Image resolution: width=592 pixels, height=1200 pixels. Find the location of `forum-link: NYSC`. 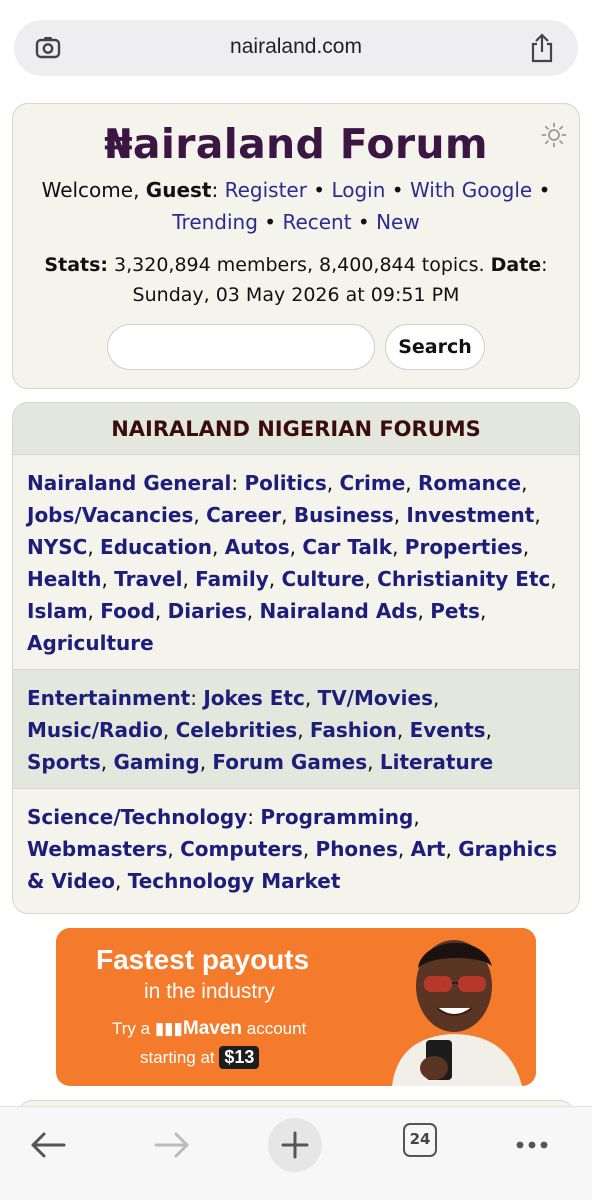

forum-link: NYSC is located at coordinates (57, 547).